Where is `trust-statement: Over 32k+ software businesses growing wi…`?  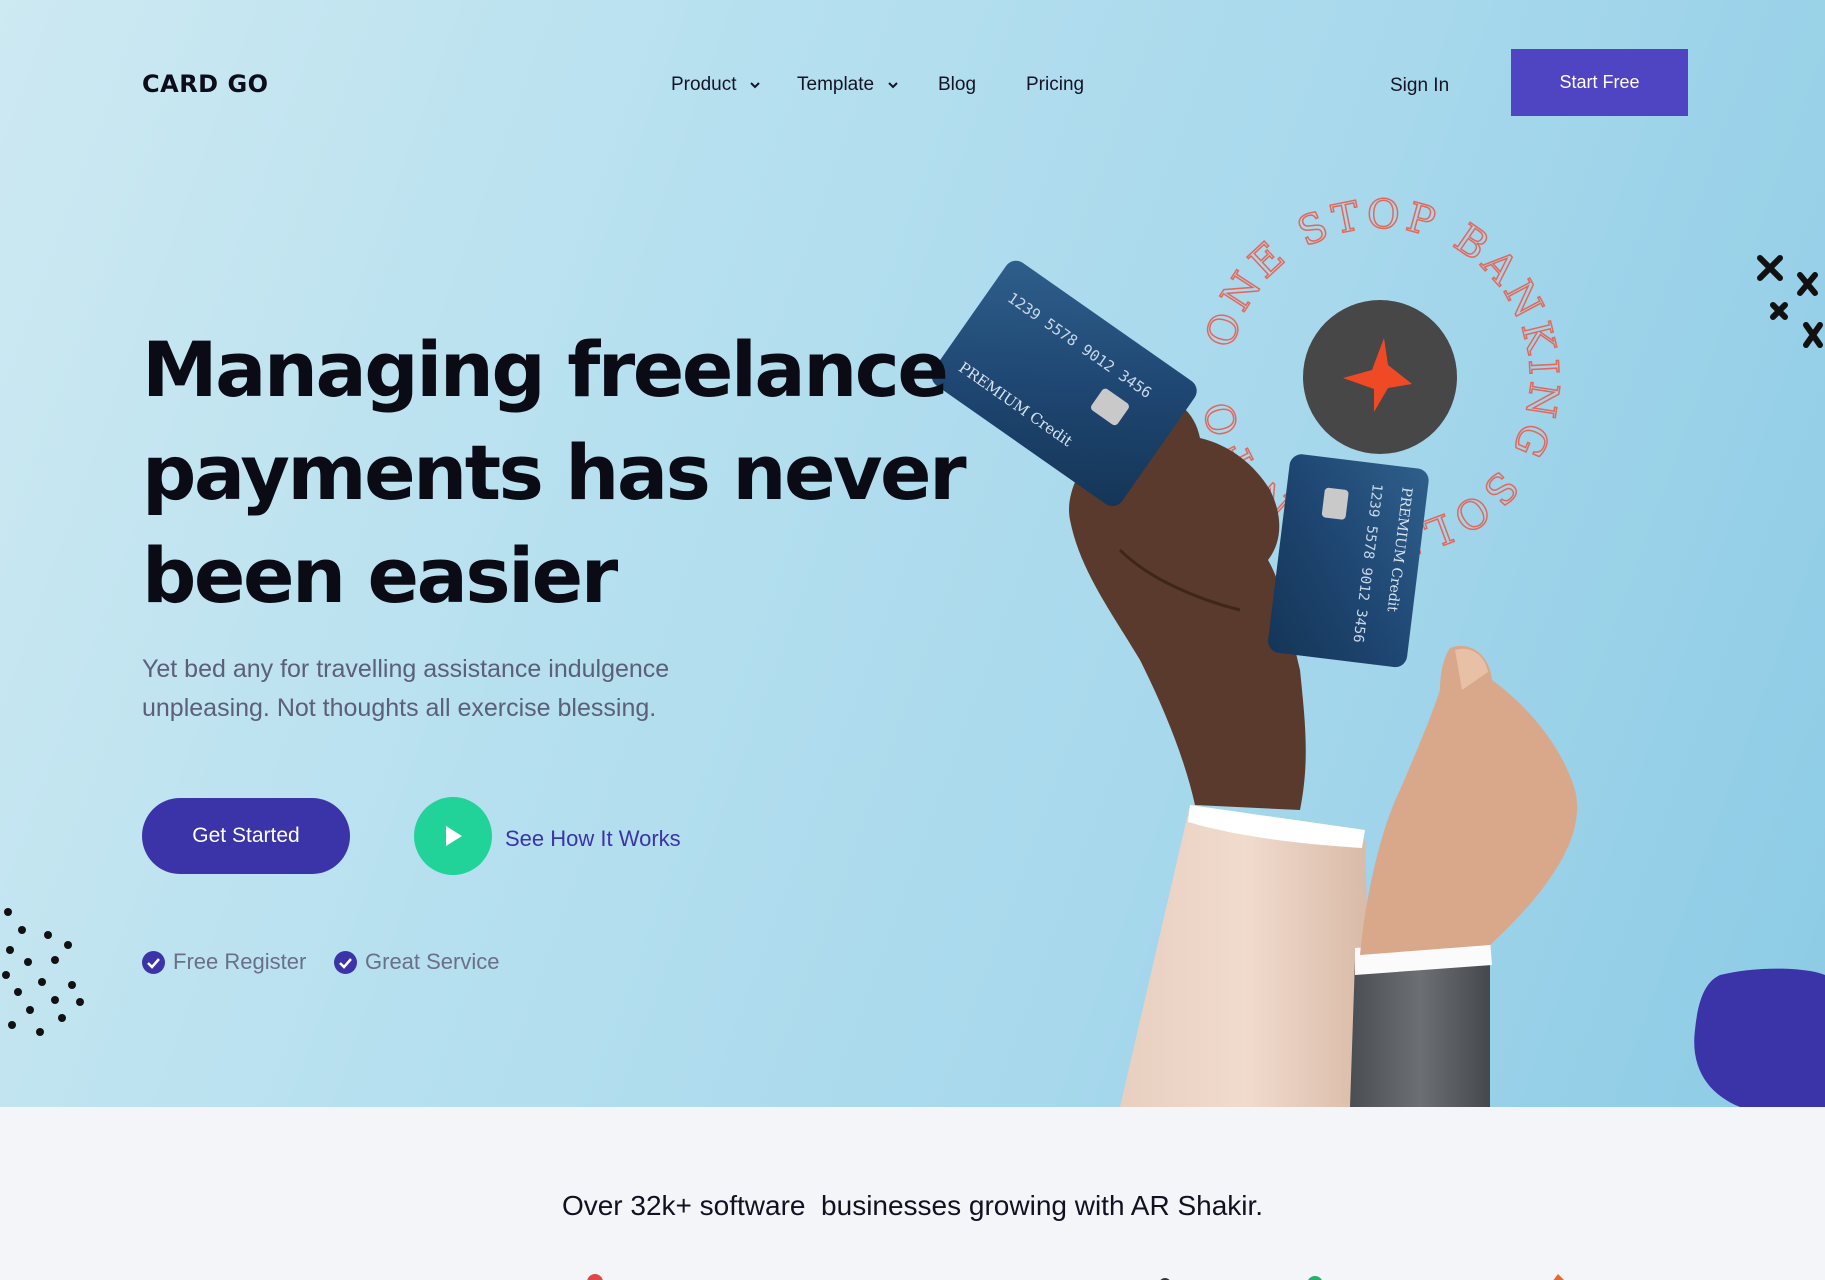
trust-statement: Over 32k+ software businesses growing wi… is located at coordinates (912, 1205).